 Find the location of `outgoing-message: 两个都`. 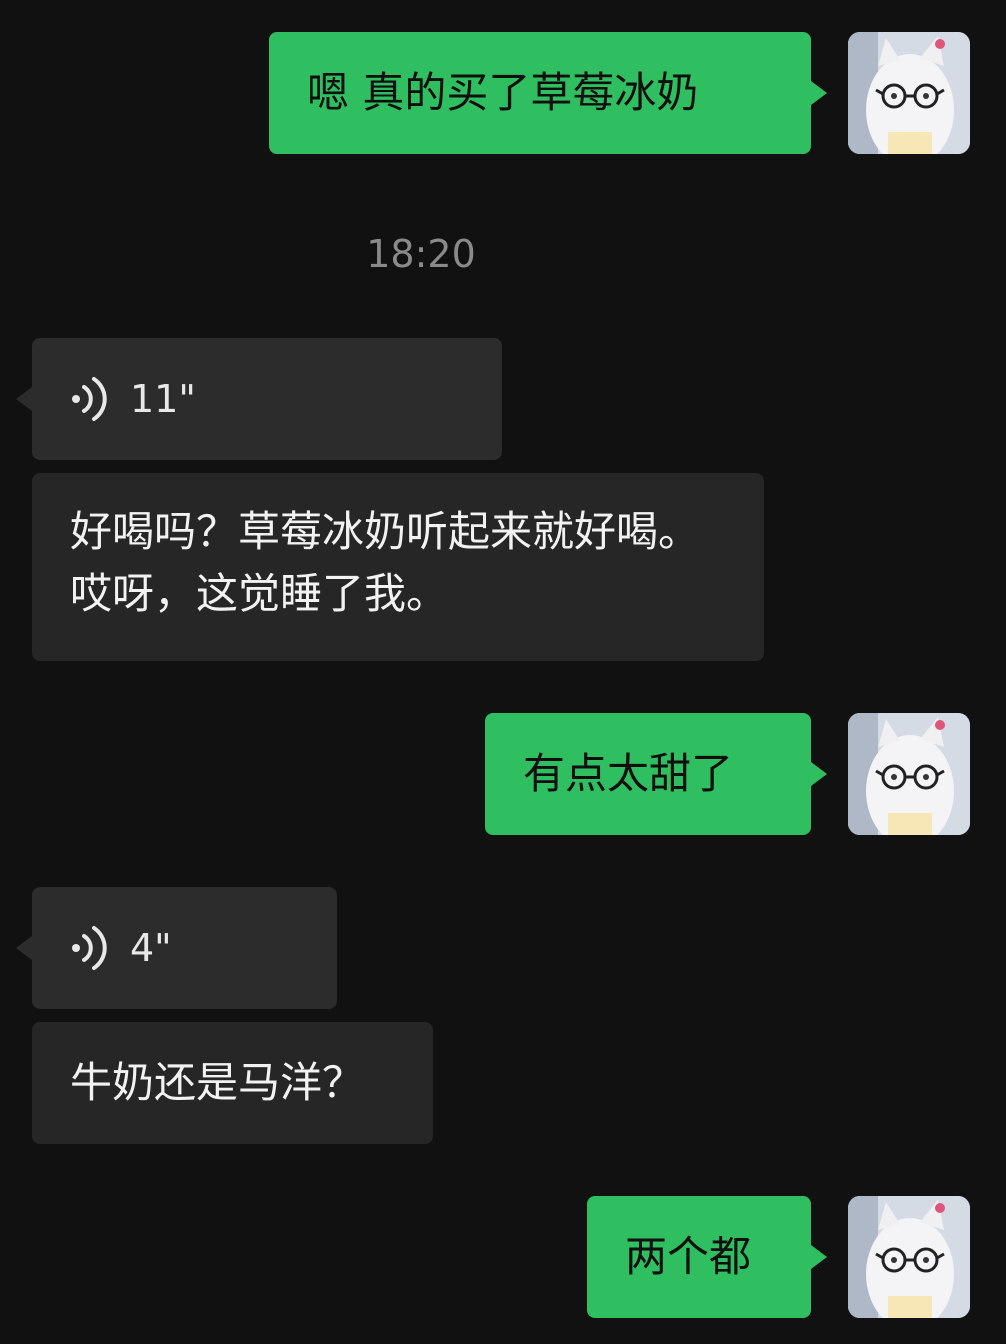

outgoing-message: 两个都 is located at coordinates (699, 1257).